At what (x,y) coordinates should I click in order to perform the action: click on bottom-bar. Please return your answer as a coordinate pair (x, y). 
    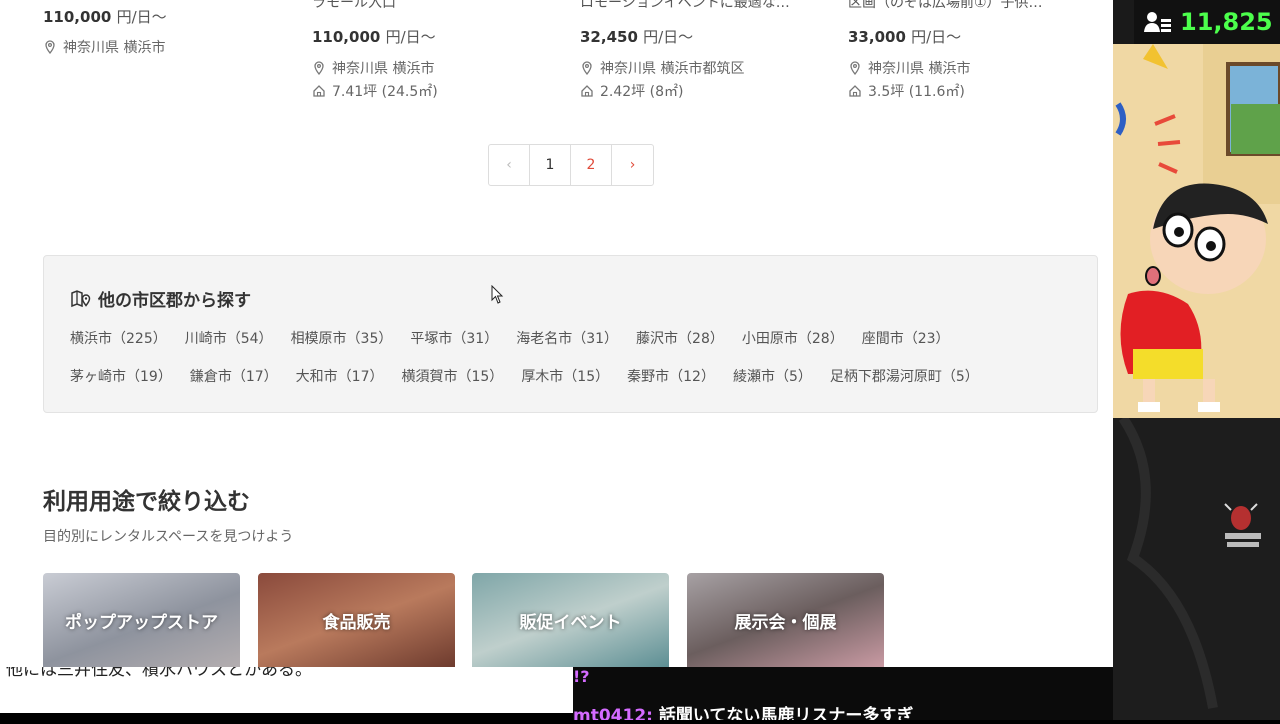
    Looking at the image, I should click on (286, 716).